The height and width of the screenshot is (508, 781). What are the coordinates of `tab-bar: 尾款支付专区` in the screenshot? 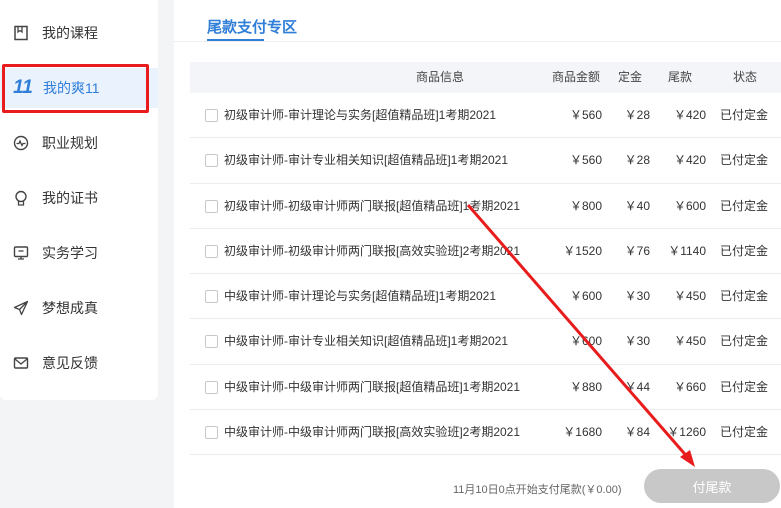 It's located at (477, 21).